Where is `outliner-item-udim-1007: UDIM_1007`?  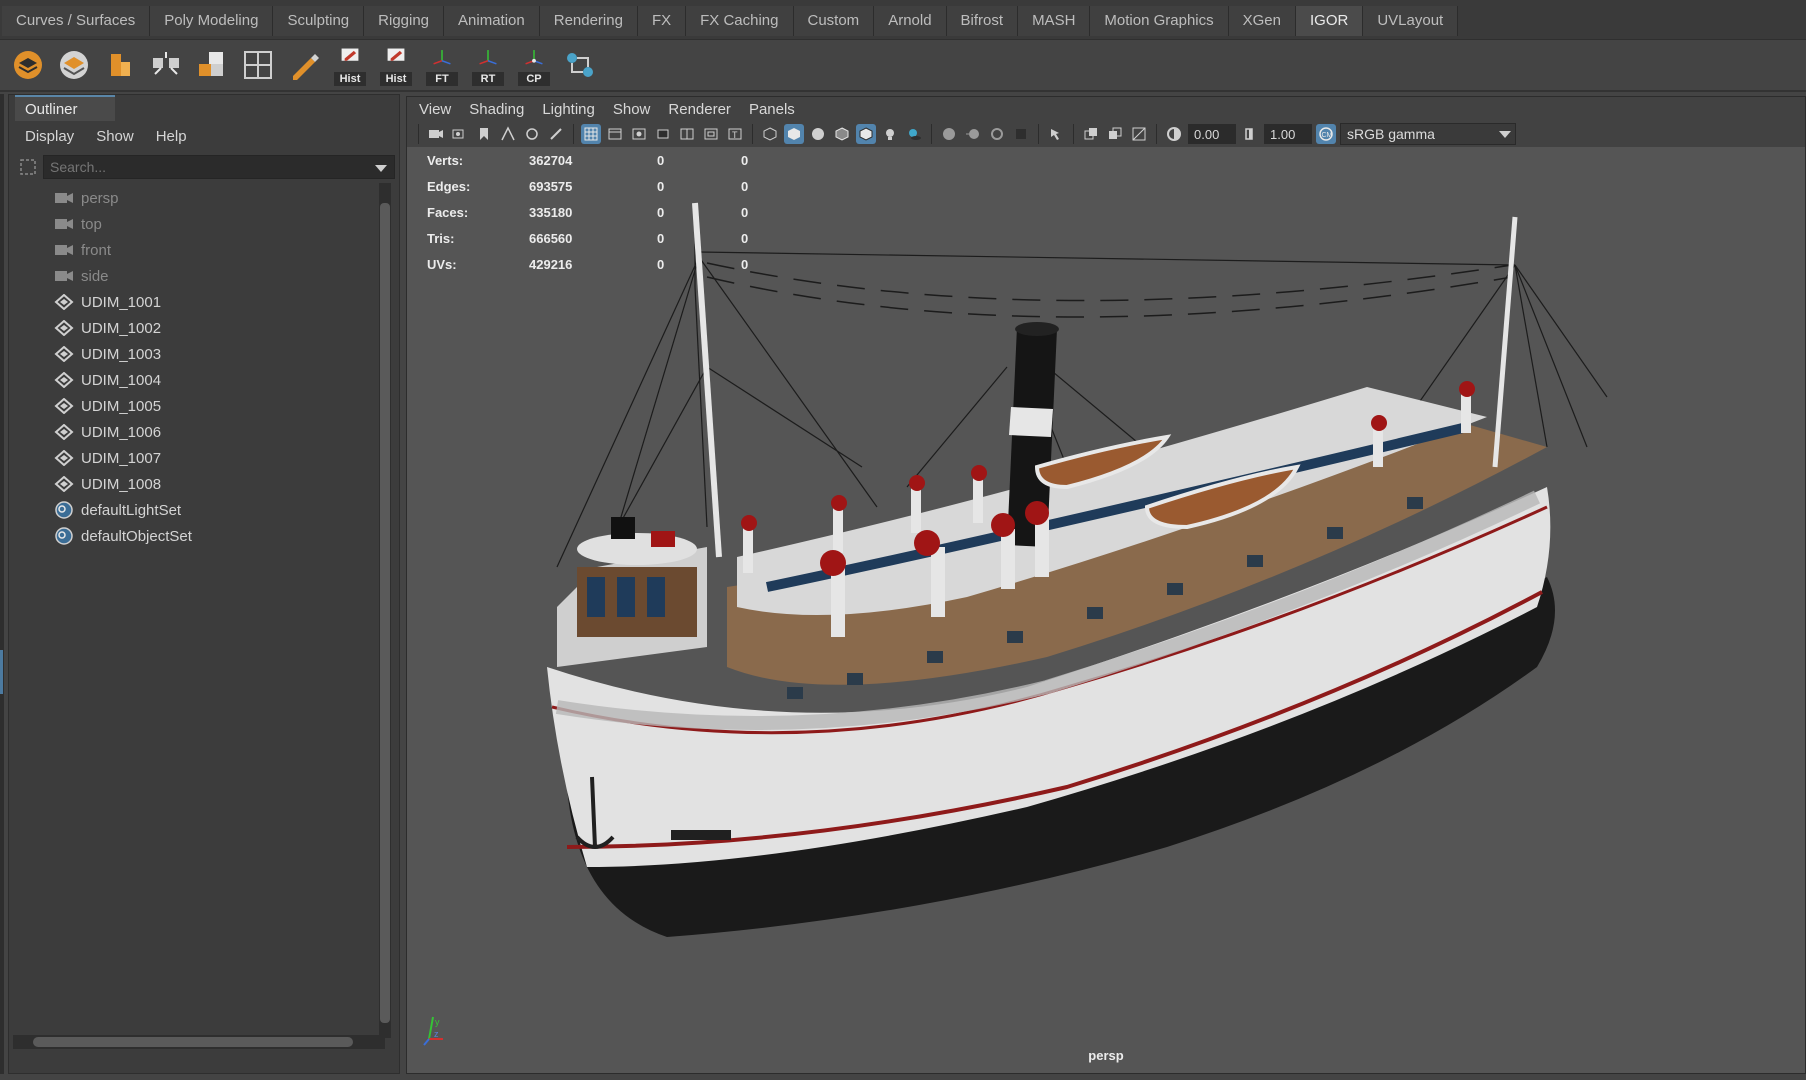
outliner-item-udim-1007: UDIM_1007 is located at coordinates (213, 458).